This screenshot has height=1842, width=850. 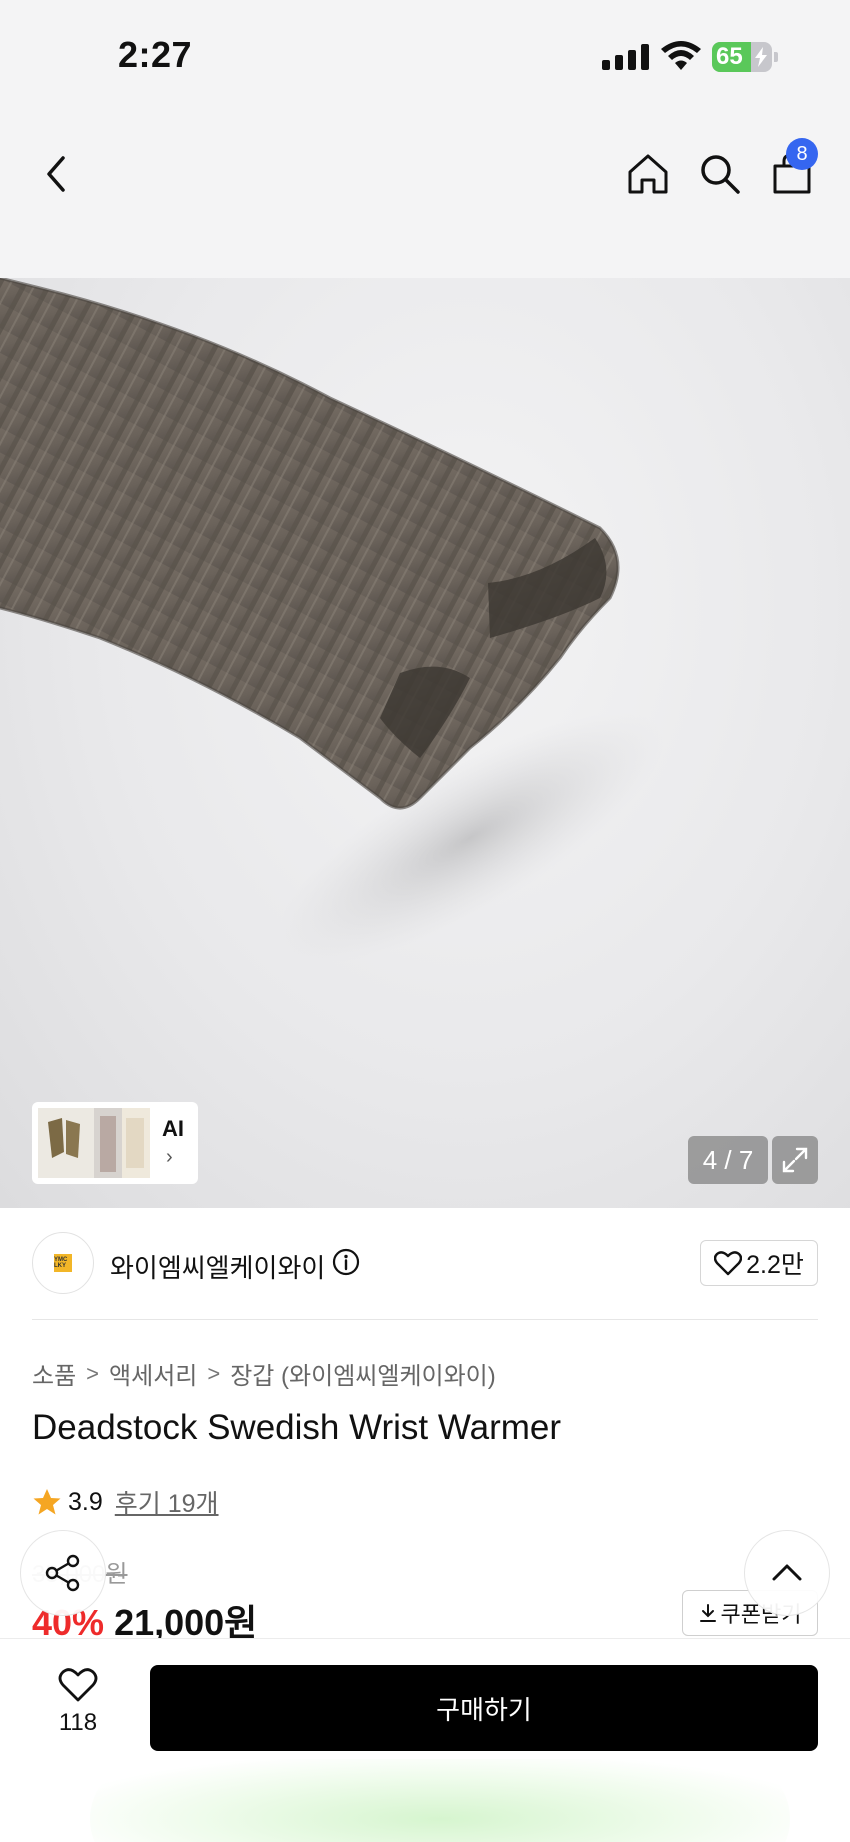 I want to click on ai-label: AI, so click(x=173, y=1128).